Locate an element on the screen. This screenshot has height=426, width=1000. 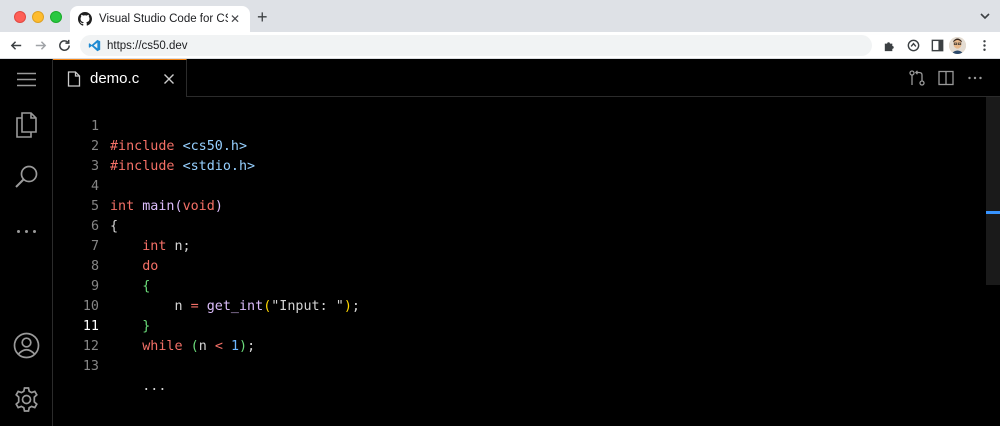
github-icon is located at coordinates (85, 19).